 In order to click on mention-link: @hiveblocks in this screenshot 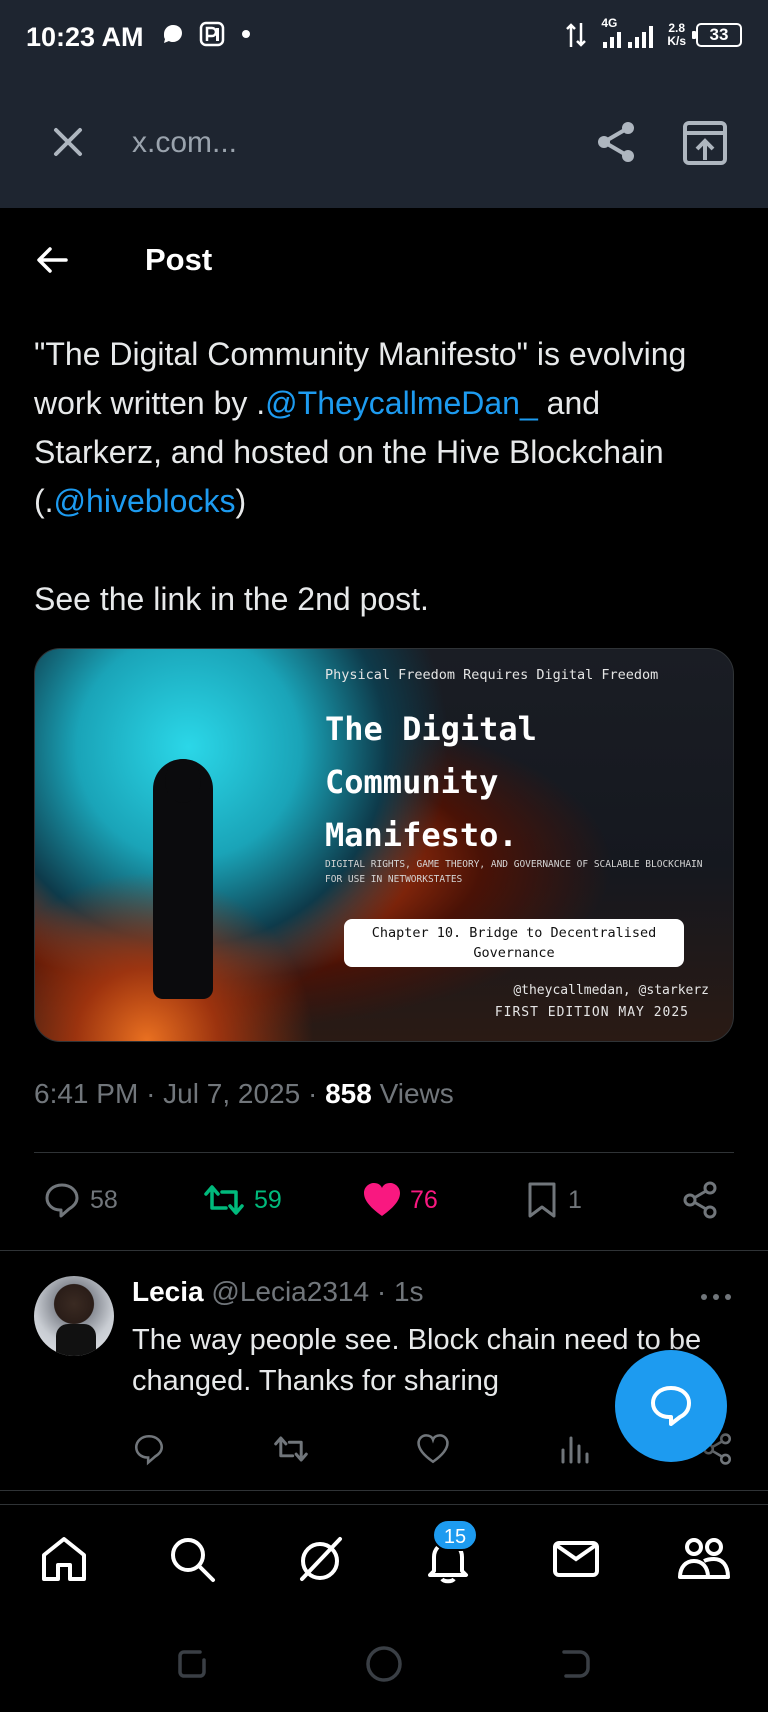, I will do `click(145, 501)`.